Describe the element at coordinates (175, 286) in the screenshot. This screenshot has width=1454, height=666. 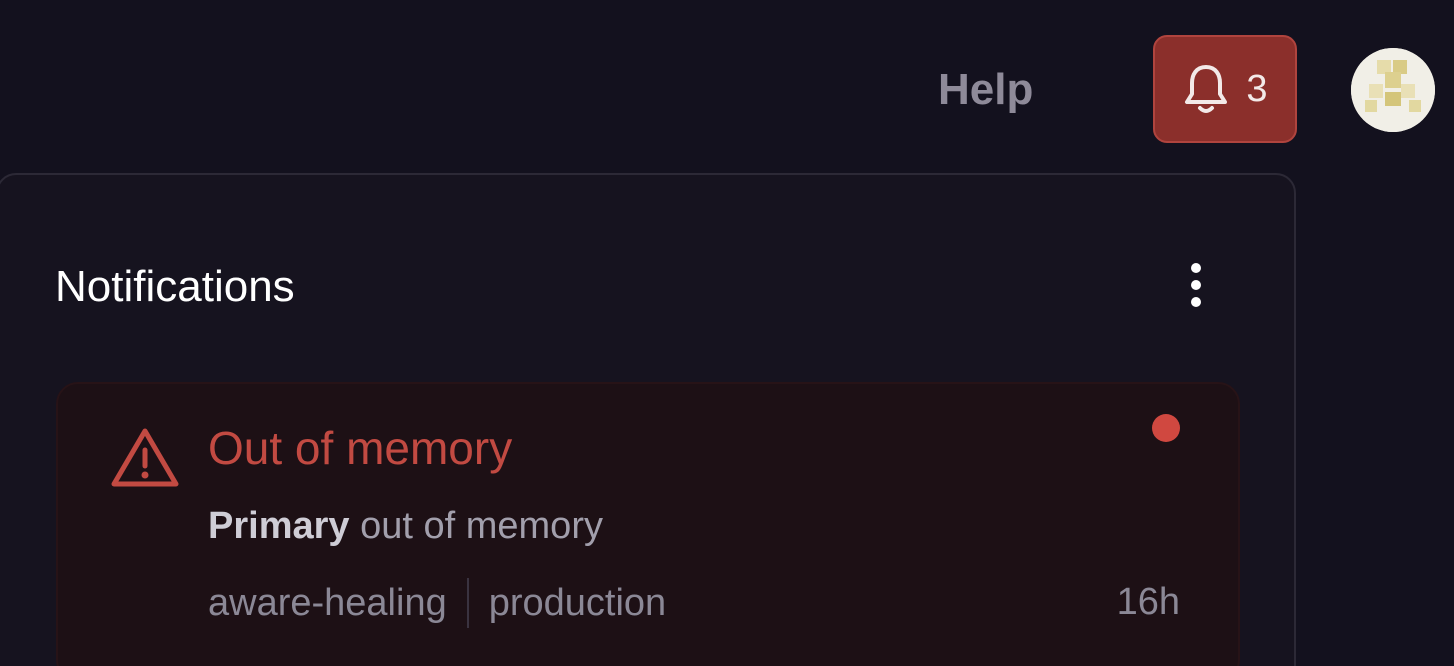
I see `panel-title: Notifications` at that location.